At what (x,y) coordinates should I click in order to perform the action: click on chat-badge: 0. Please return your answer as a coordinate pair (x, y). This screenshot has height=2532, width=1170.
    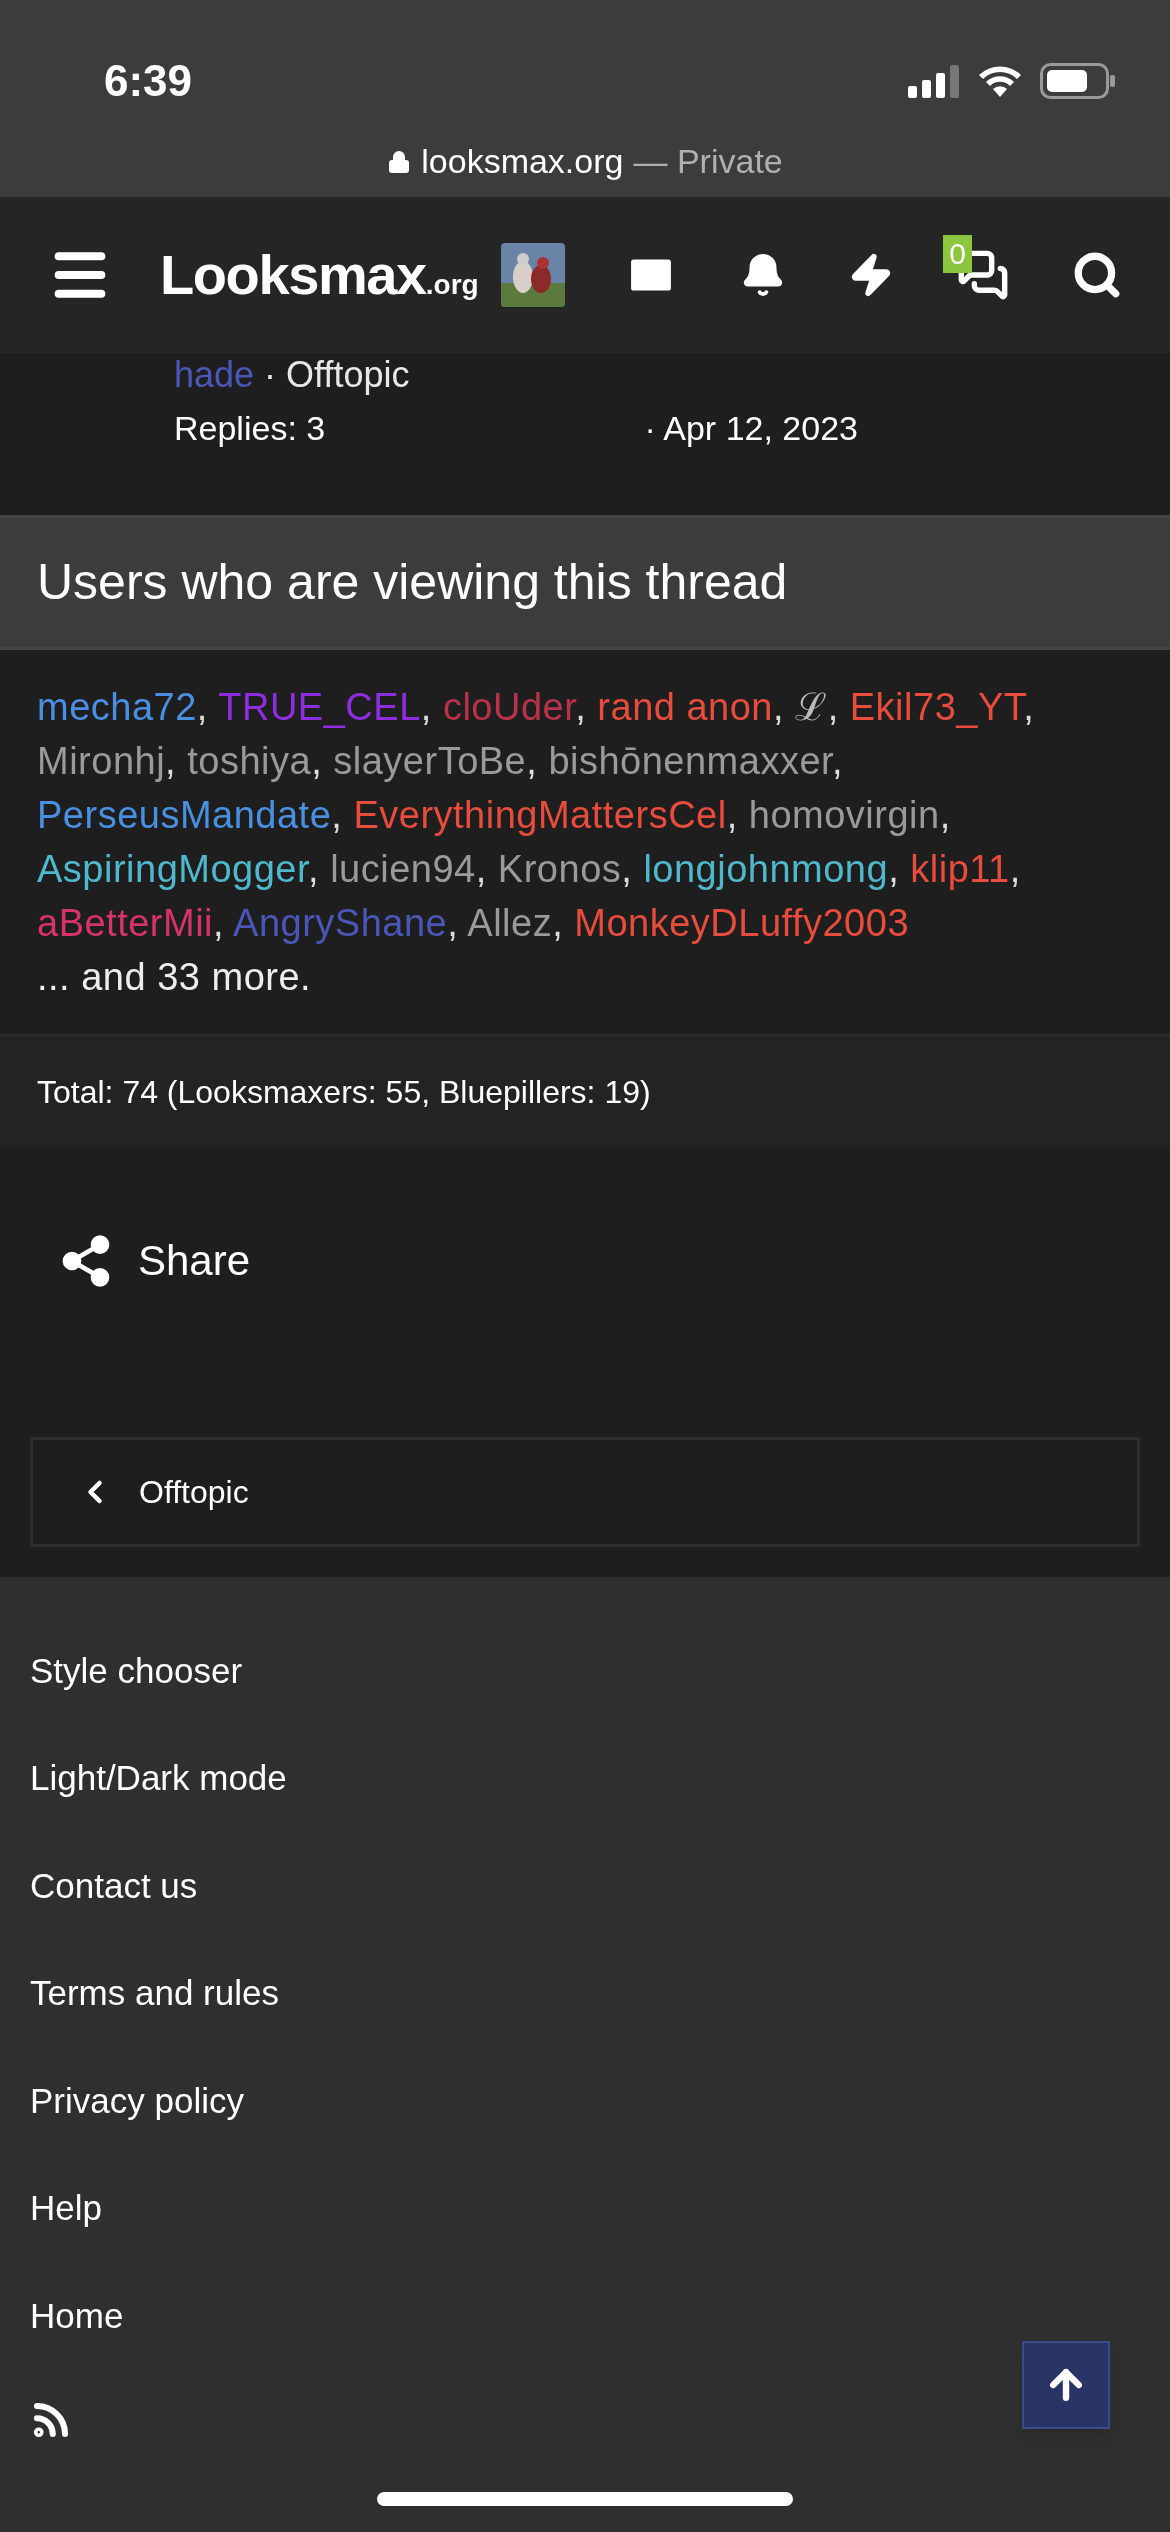
    Looking at the image, I should click on (957, 254).